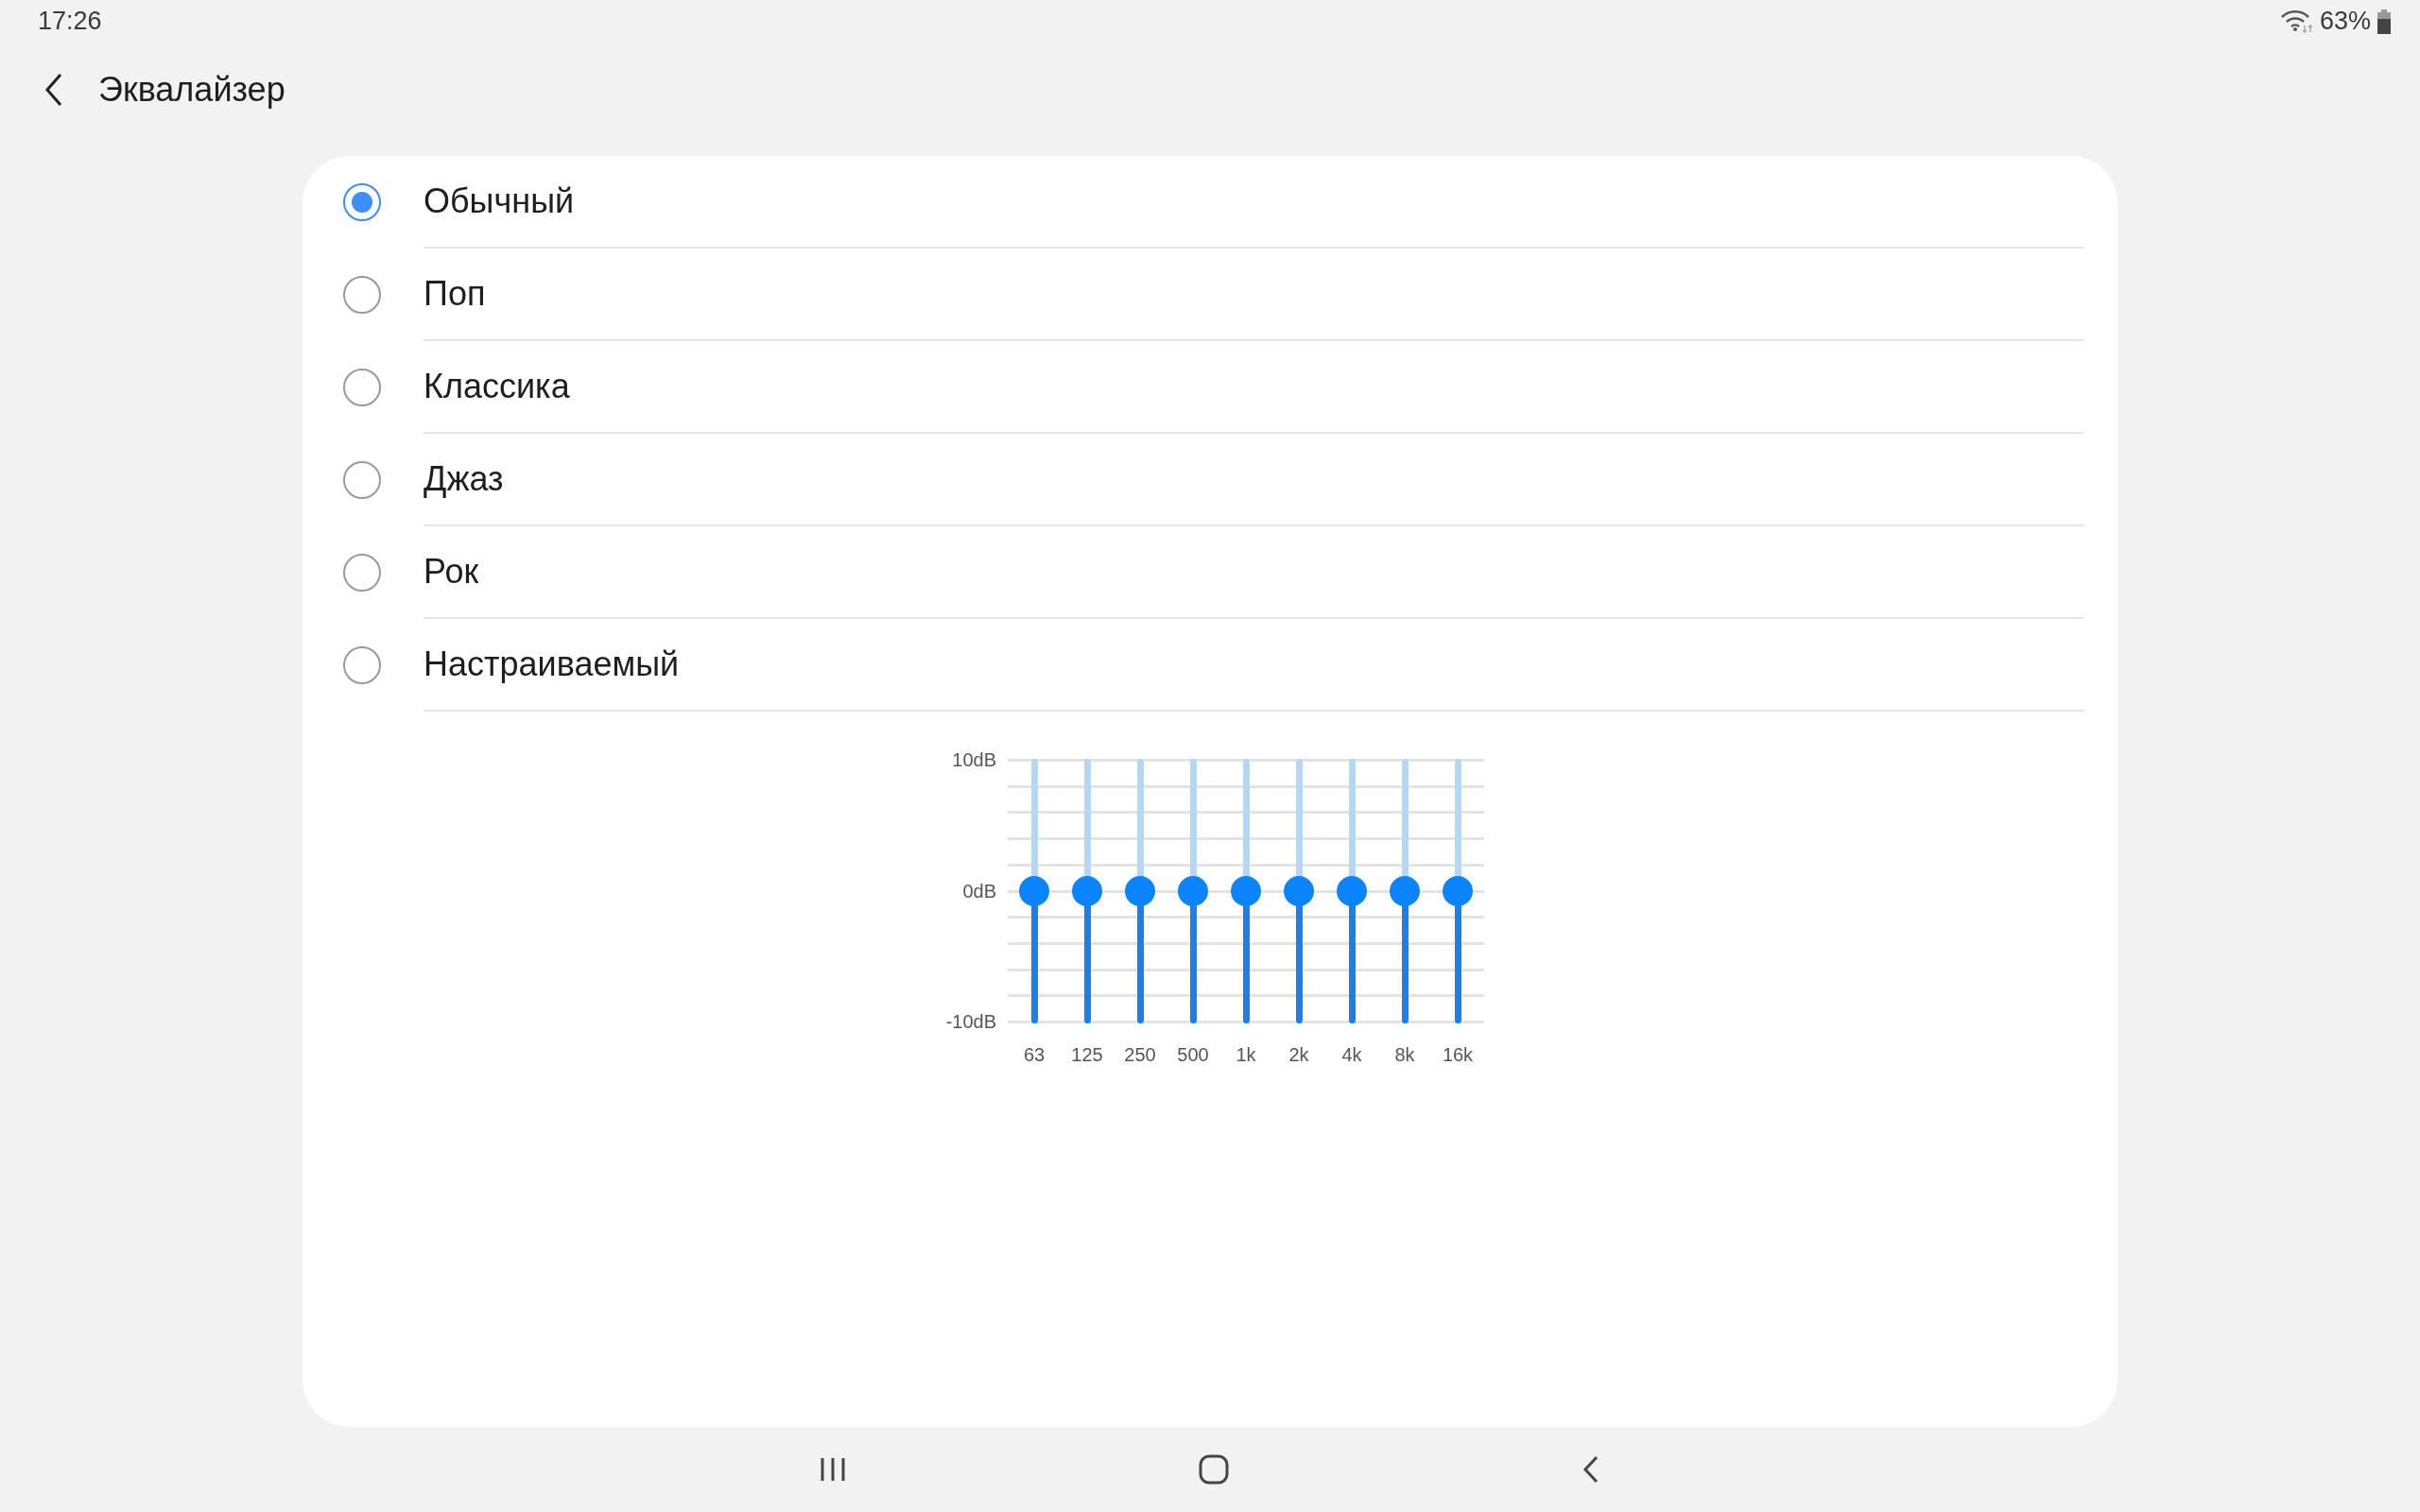 The image size is (2420, 1512). I want to click on frequency-label: 63, so click(1034, 1055).